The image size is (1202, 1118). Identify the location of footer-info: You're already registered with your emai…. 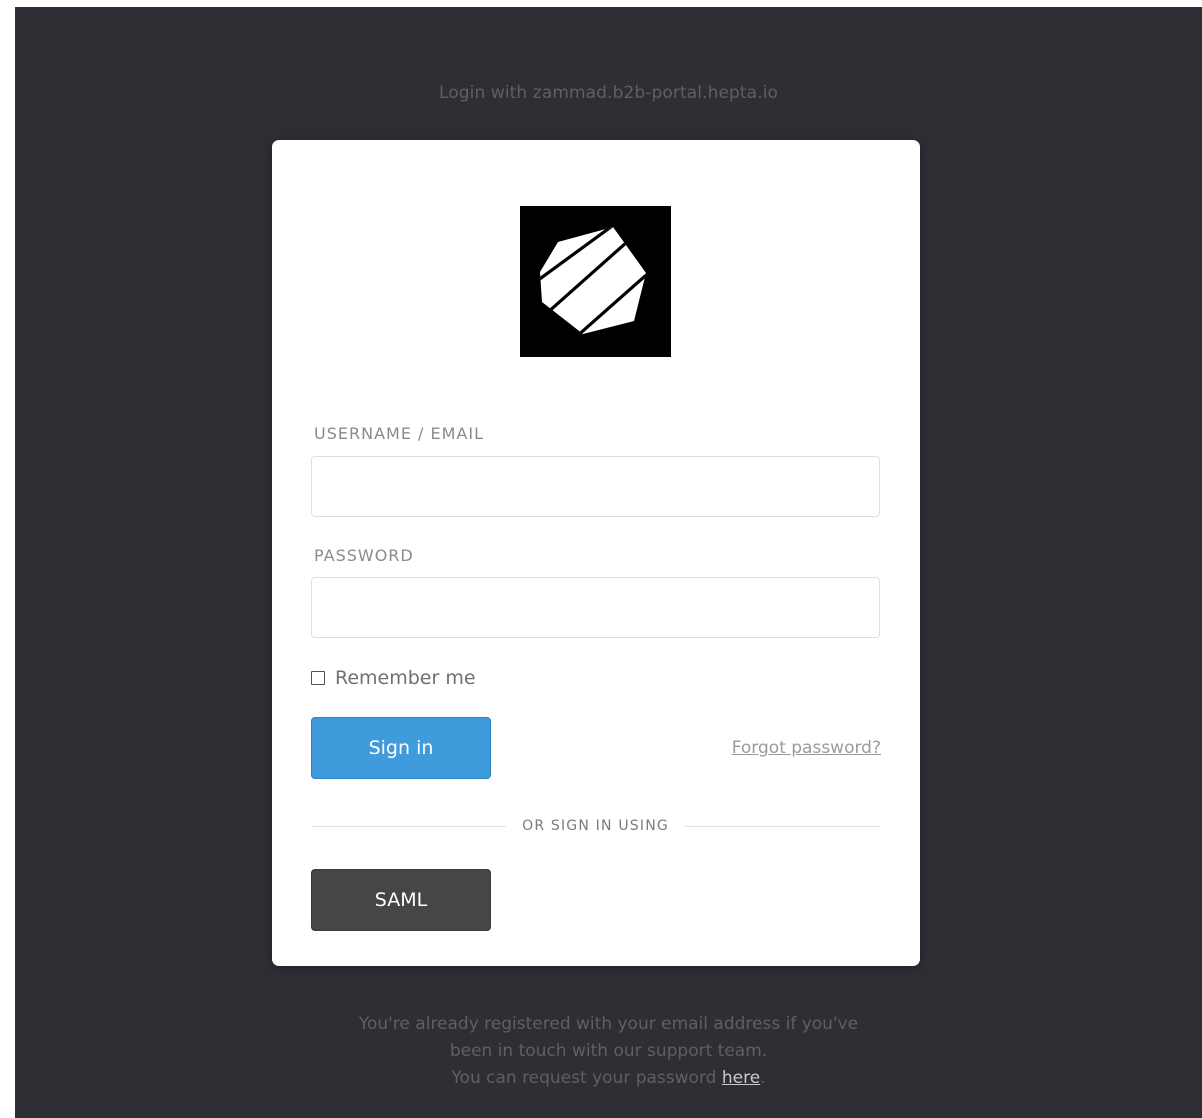
(608, 1051).